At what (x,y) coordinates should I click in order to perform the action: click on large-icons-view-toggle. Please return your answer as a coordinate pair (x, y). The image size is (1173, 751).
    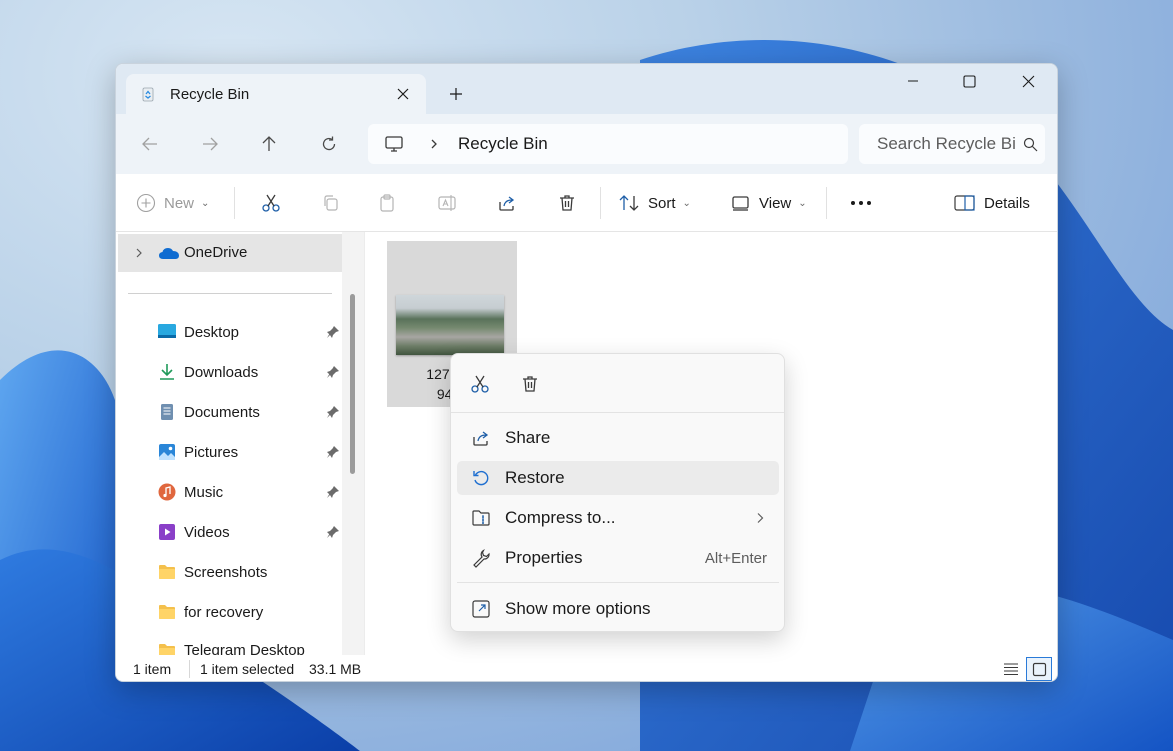
    Looking at the image, I should click on (1039, 669).